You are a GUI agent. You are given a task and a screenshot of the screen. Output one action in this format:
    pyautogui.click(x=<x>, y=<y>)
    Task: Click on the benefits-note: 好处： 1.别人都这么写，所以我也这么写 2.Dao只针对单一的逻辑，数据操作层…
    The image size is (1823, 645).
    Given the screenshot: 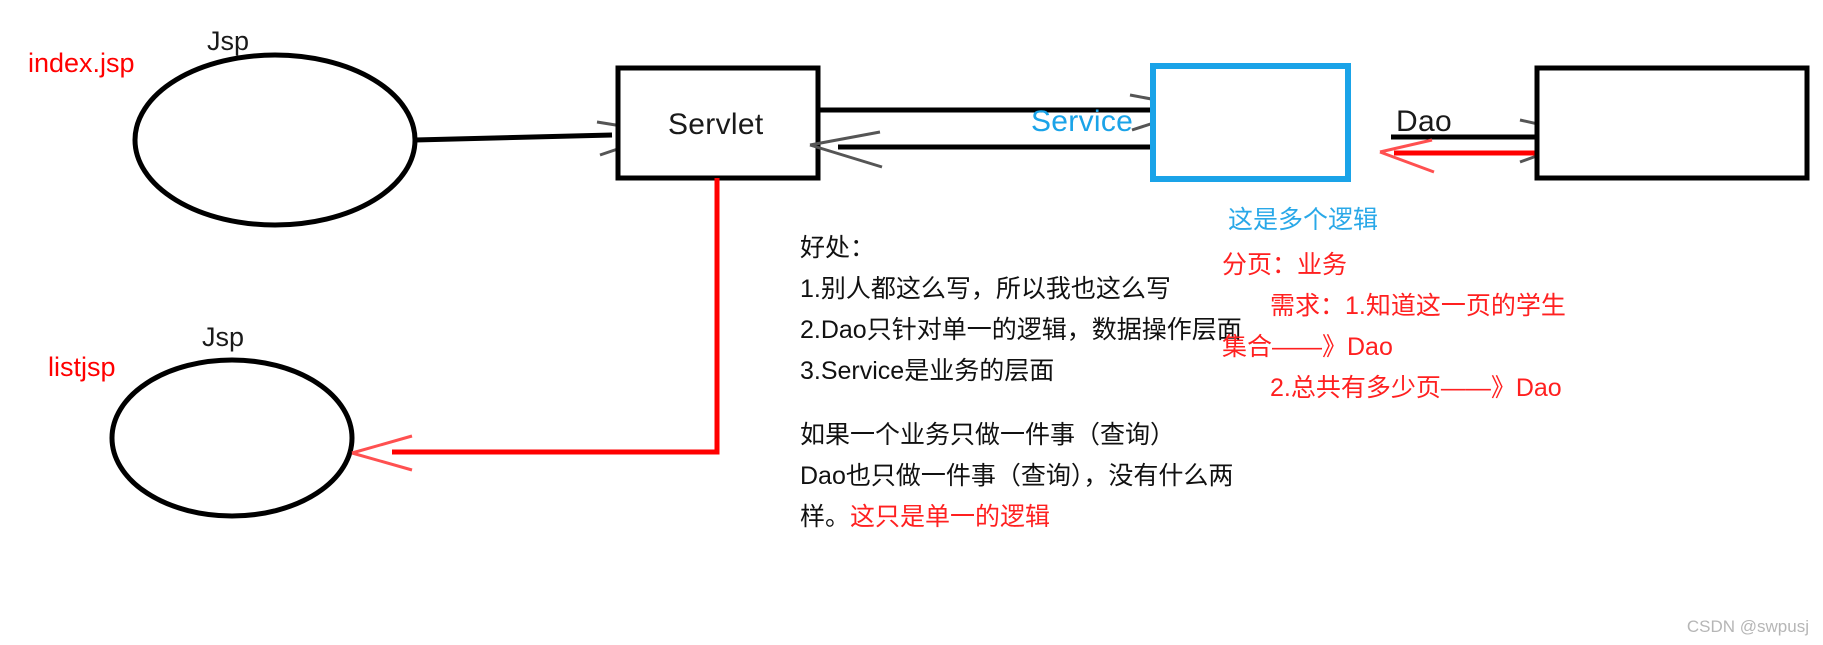 What is the action you would take?
    pyautogui.click(x=1021, y=310)
    